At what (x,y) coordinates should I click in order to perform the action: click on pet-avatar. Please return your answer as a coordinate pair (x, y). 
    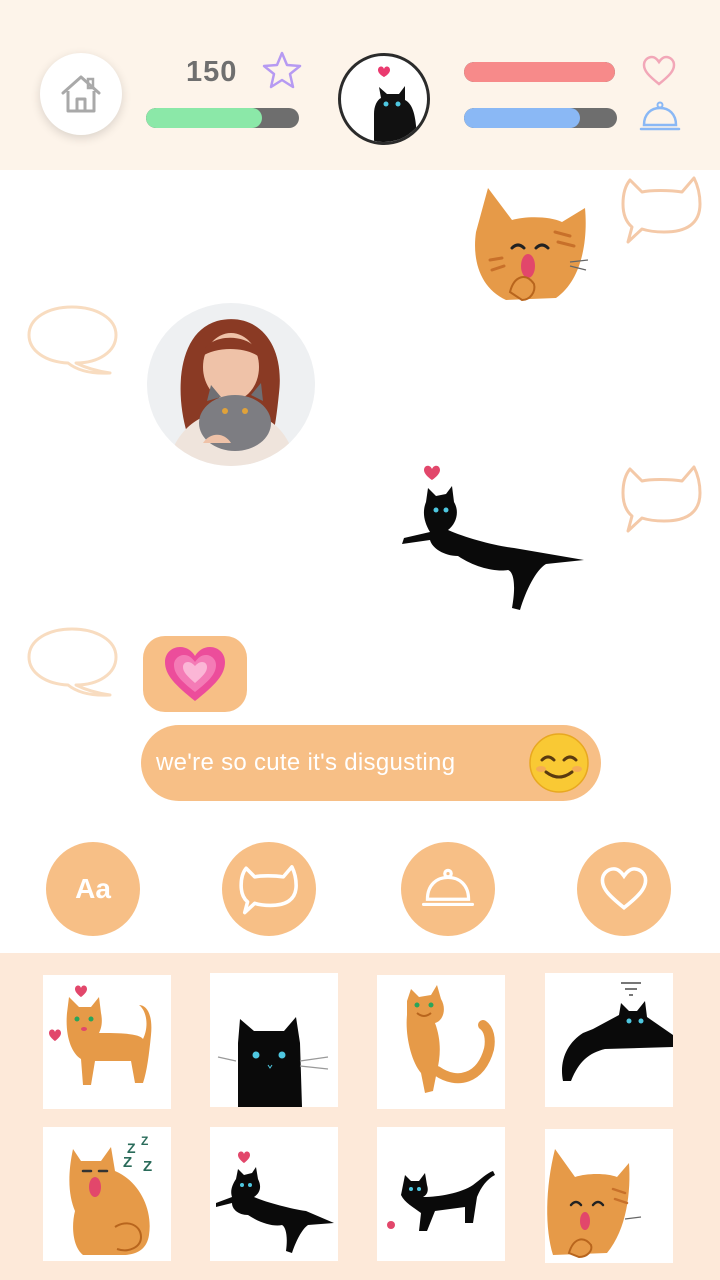
    Looking at the image, I should click on (384, 99).